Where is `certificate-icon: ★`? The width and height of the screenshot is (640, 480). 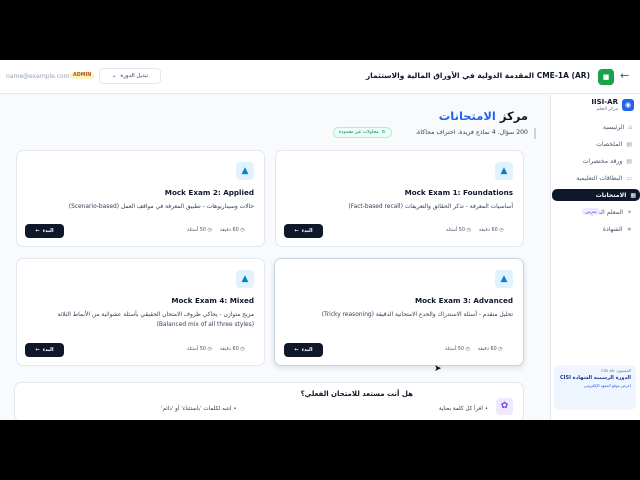
certificate-icon: ★ is located at coordinates (629, 229).